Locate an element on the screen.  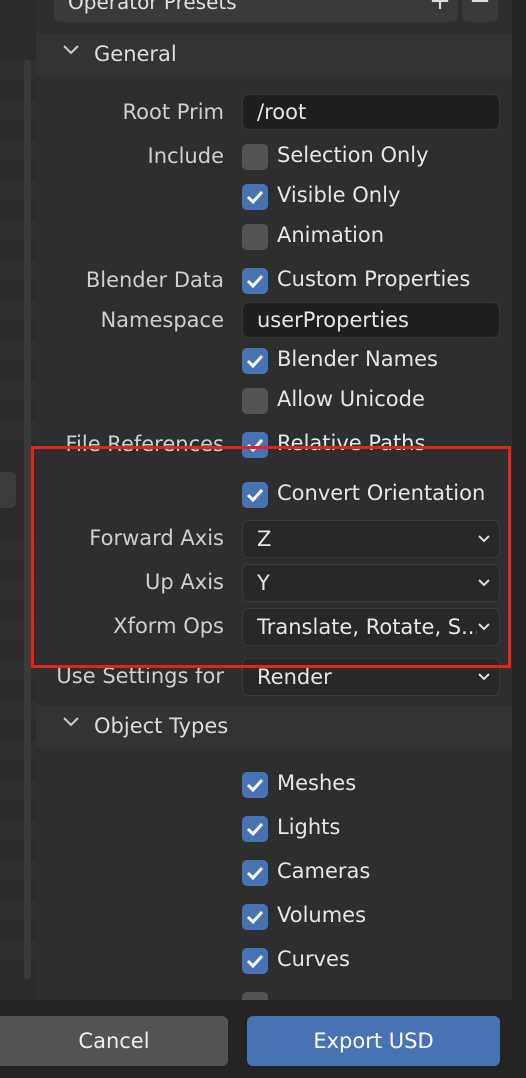
forward-axis-value: Z is located at coordinates (264, 539).